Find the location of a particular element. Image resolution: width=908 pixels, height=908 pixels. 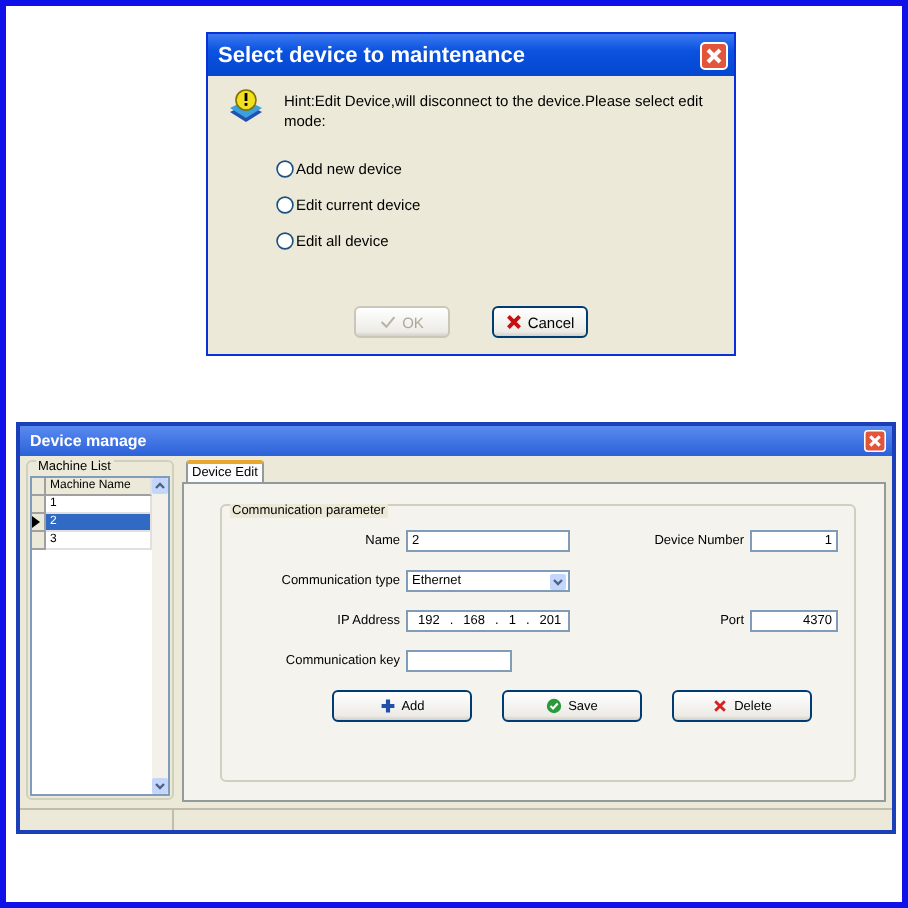

scroll-up-icon is located at coordinates (160, 486).